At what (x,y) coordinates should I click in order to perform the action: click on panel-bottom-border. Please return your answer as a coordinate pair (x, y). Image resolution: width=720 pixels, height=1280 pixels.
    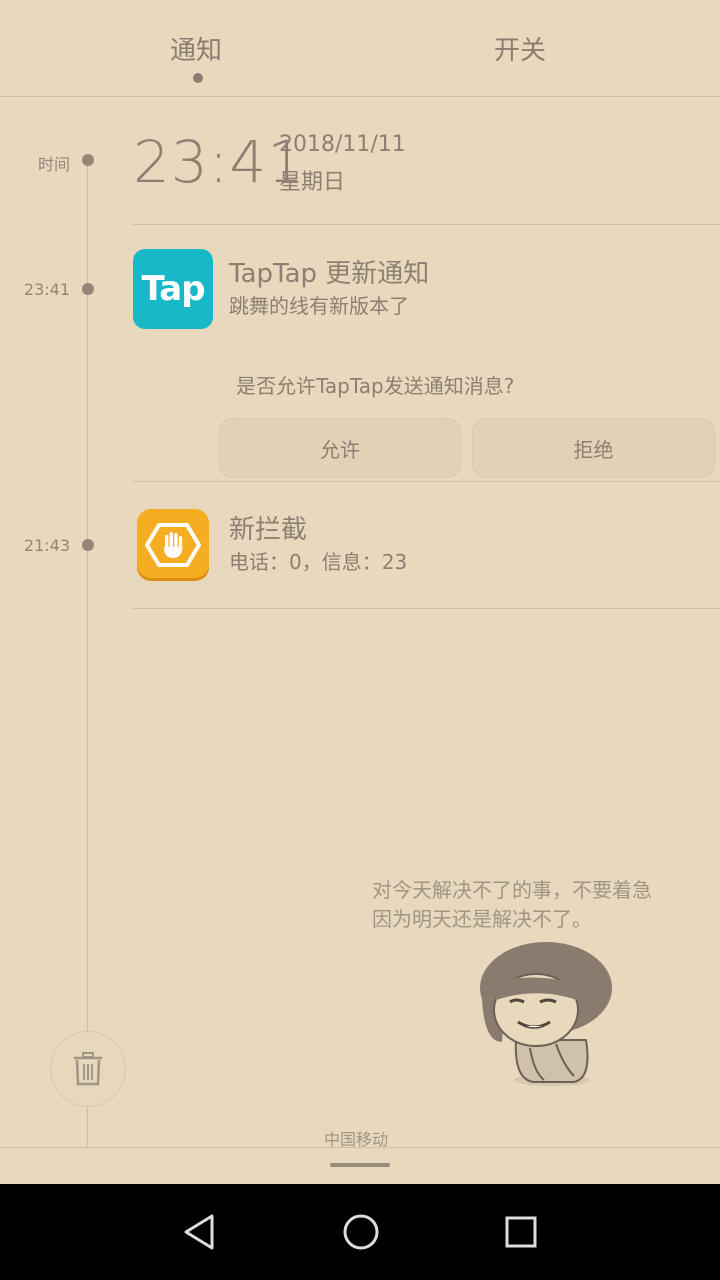
    Looking at the image, I should click on (360, 1147).